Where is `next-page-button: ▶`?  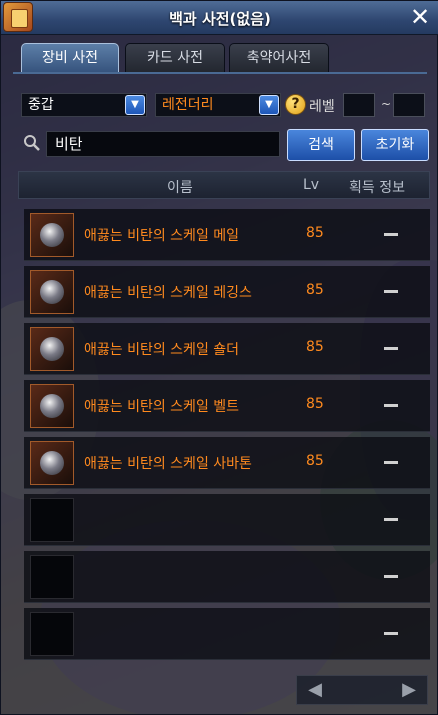 next-page-button: ▶ is located at coordinates (409, 690).